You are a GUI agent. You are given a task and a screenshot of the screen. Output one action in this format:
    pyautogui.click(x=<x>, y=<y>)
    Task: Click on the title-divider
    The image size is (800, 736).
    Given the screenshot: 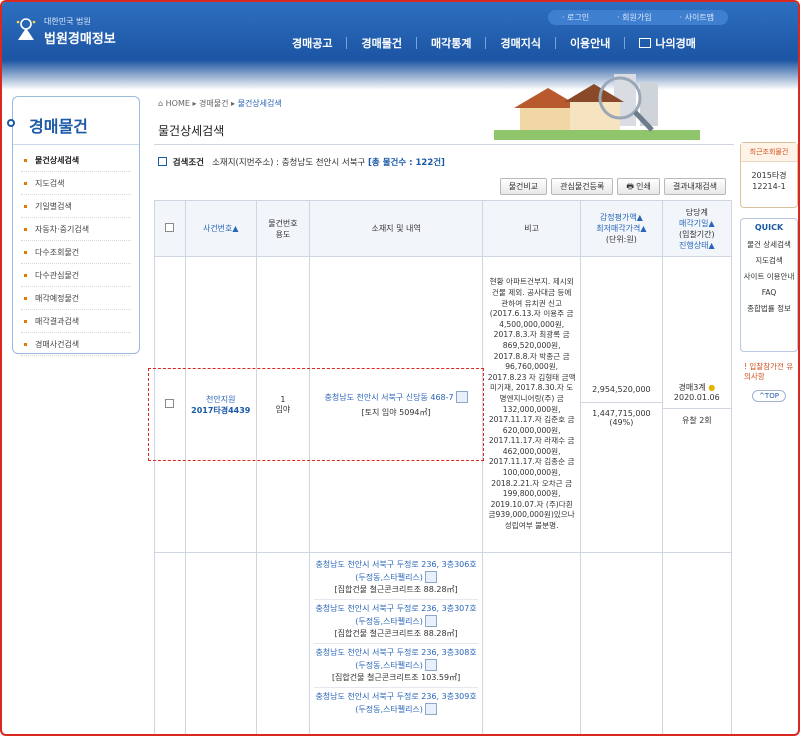 What is the action you would take?
    pyautogui.click(x=444, y=144)
    